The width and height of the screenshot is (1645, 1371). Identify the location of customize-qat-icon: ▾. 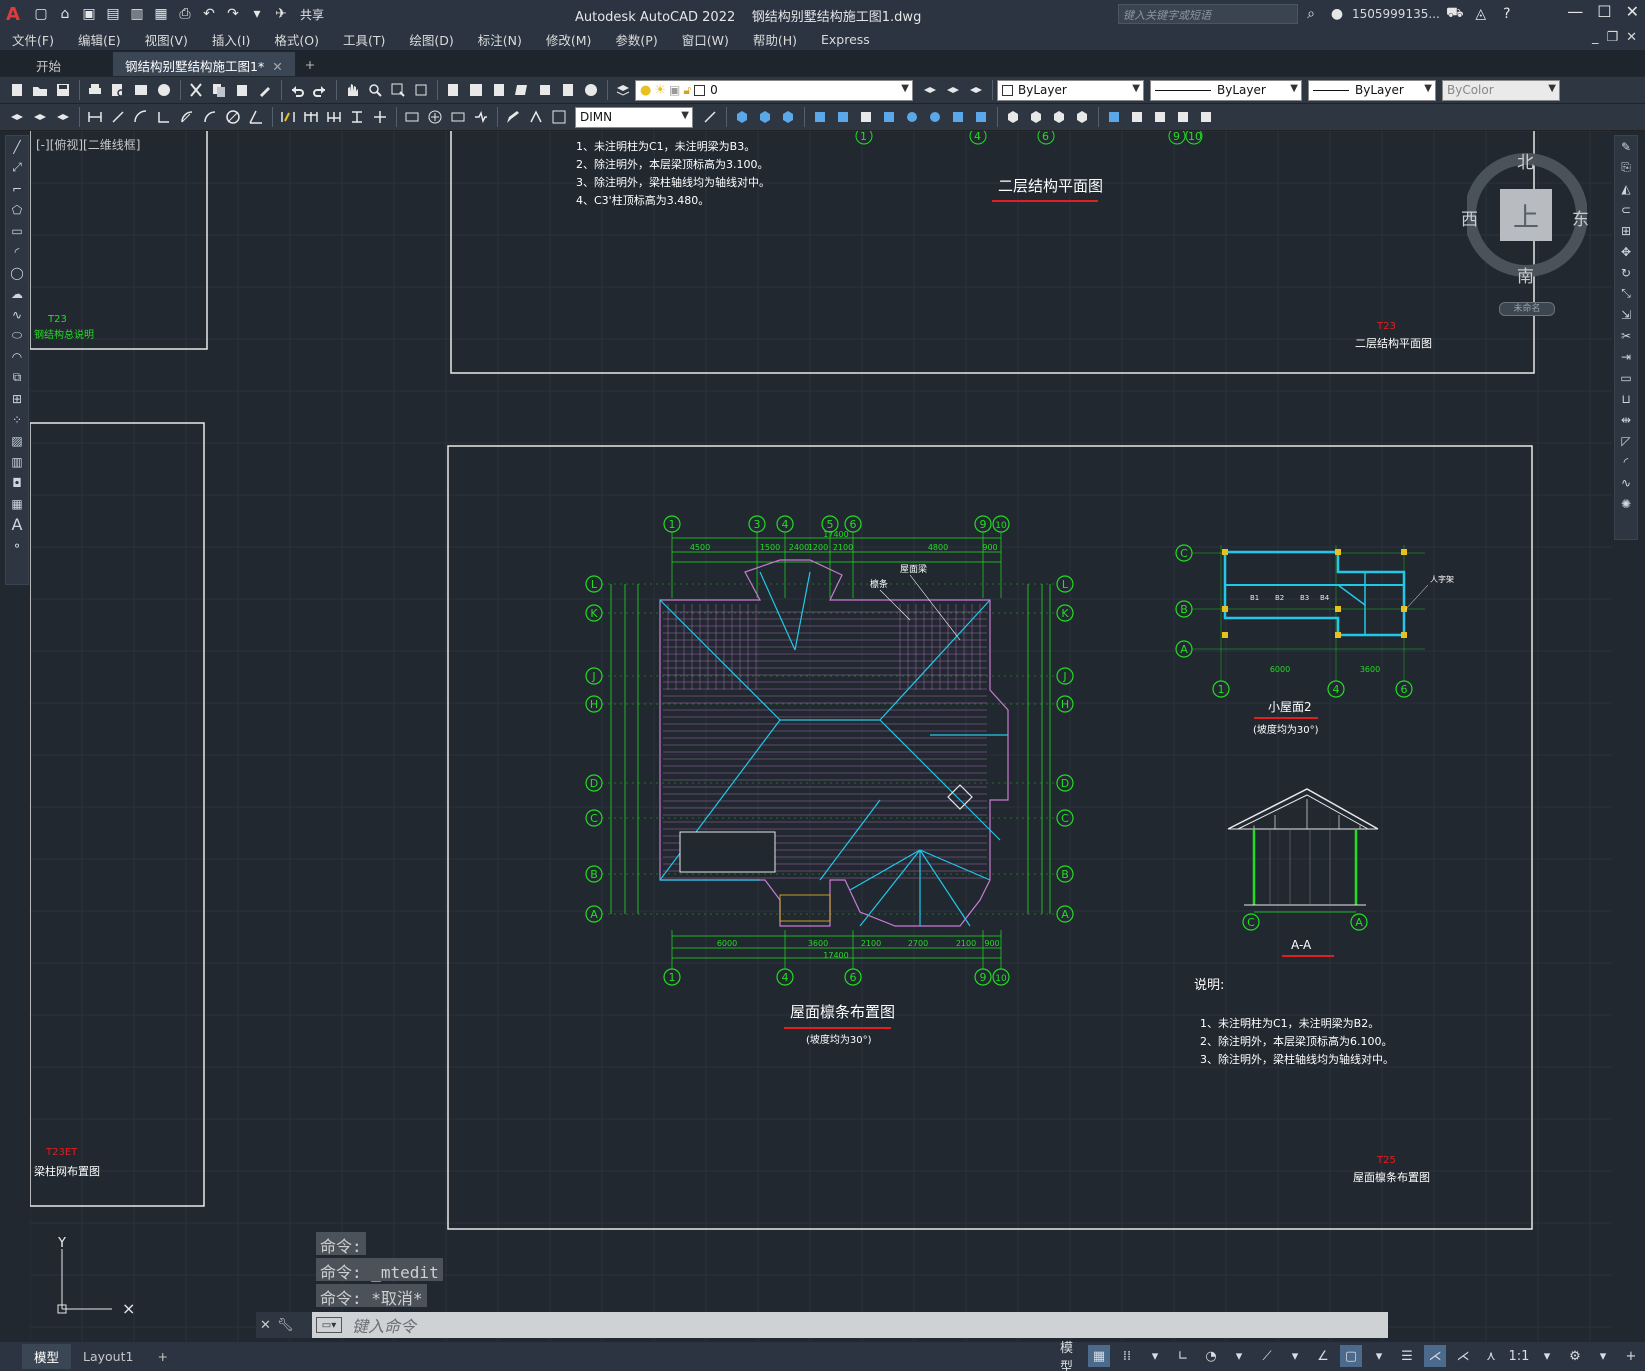
(257, 14).